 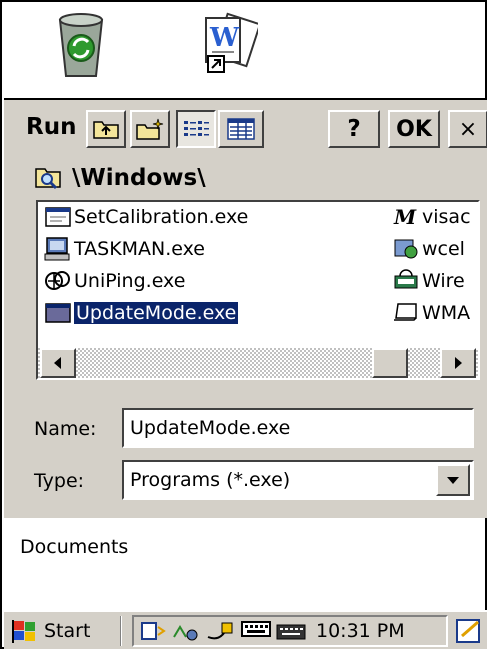 I want to click on visa-app-icon: M, so click(x=406, y=217).